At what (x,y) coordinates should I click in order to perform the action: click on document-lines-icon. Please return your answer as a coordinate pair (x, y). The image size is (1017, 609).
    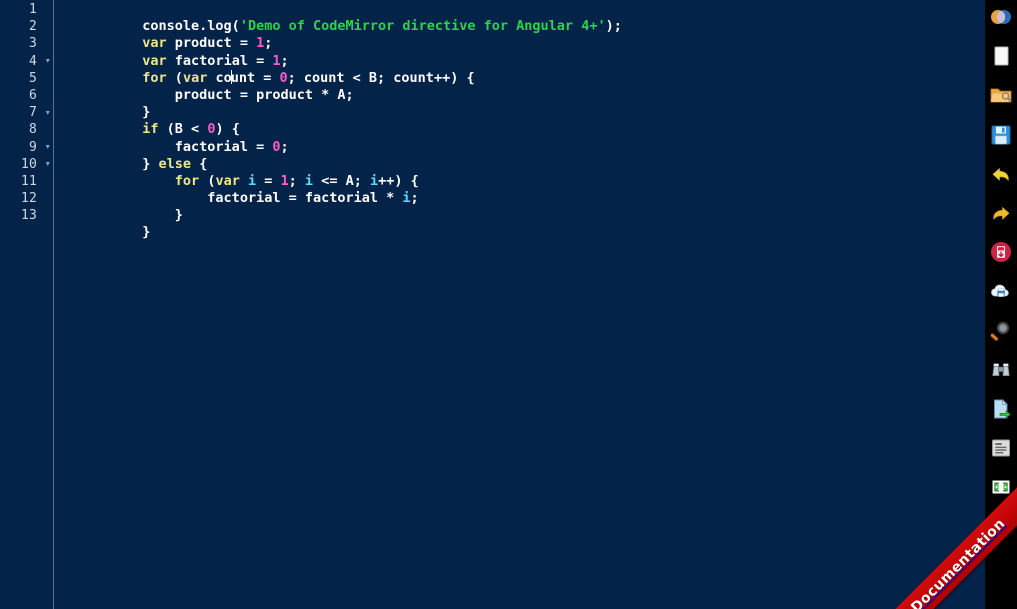
    Looking at the image, I should click on (1001, 448).